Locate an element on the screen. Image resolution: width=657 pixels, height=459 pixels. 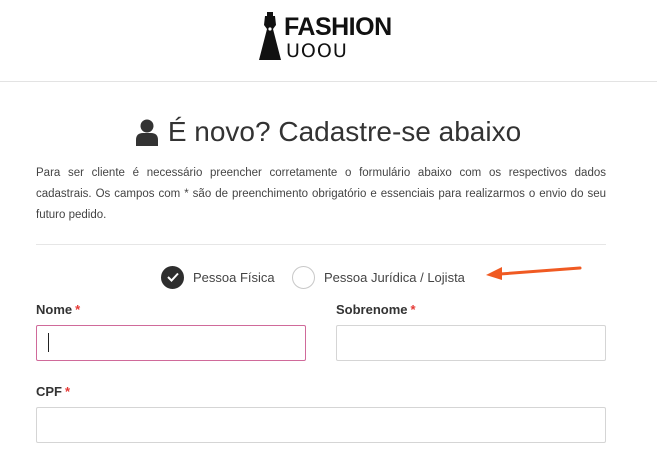
radio-checked-icon is located at coordinates (172, 277).